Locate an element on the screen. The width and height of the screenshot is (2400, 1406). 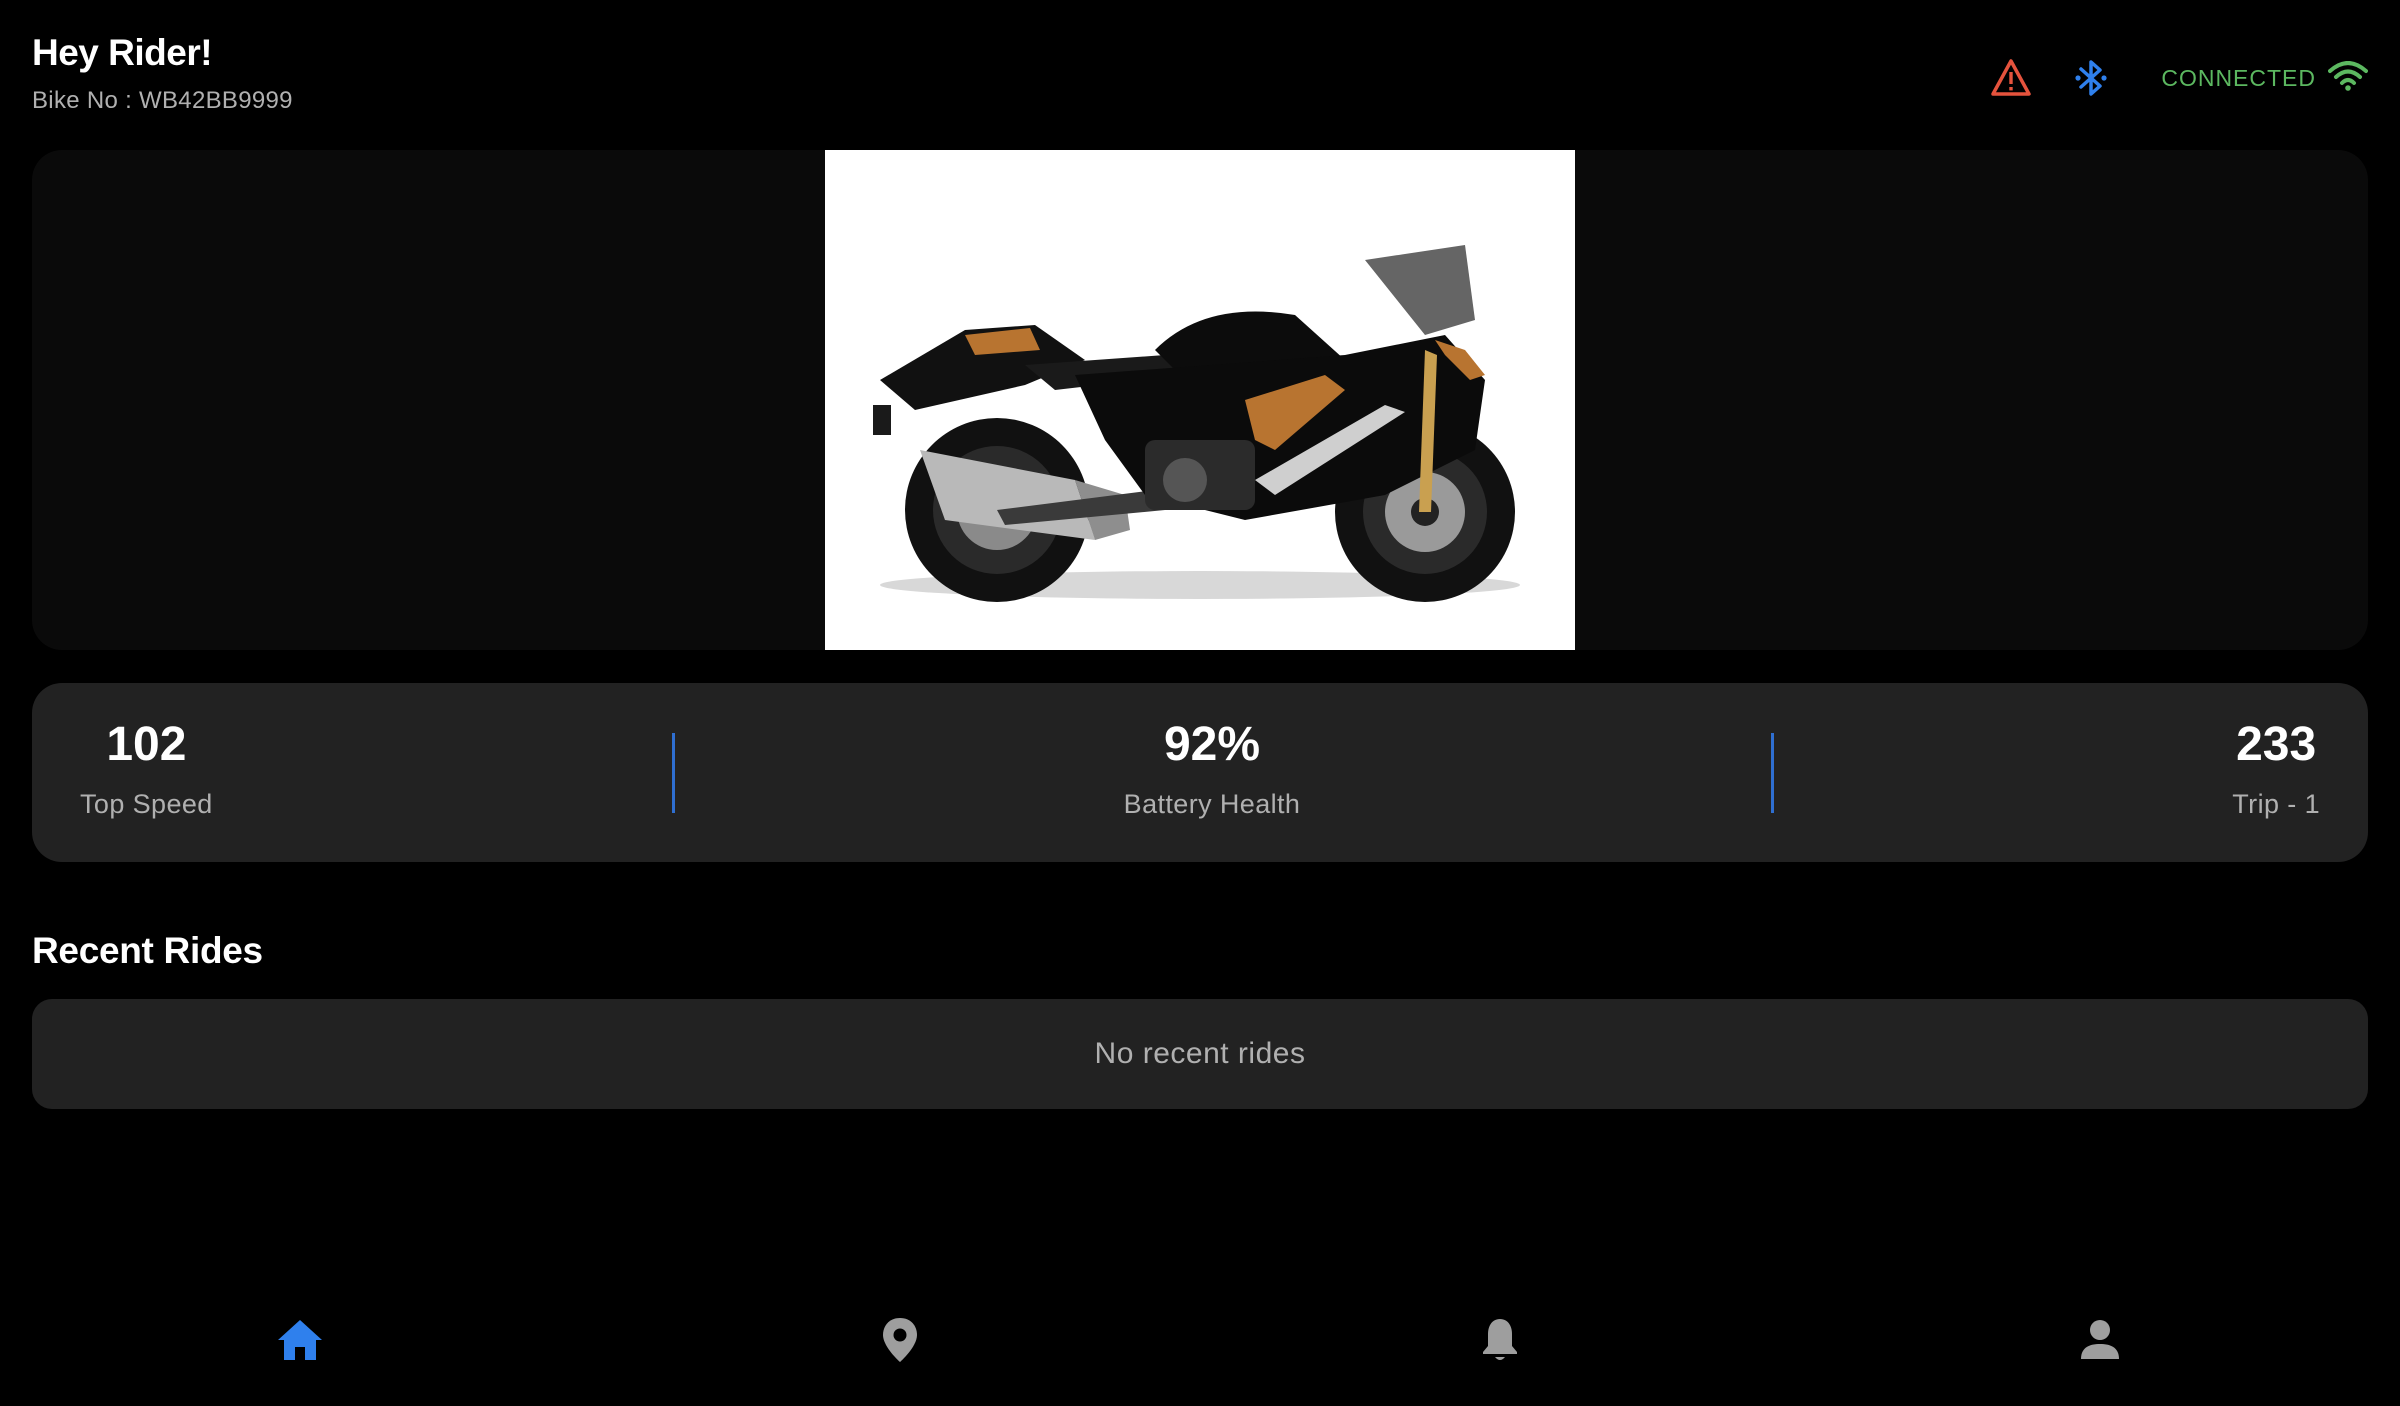
wifi-icon is located at coordinates (2348, 78).